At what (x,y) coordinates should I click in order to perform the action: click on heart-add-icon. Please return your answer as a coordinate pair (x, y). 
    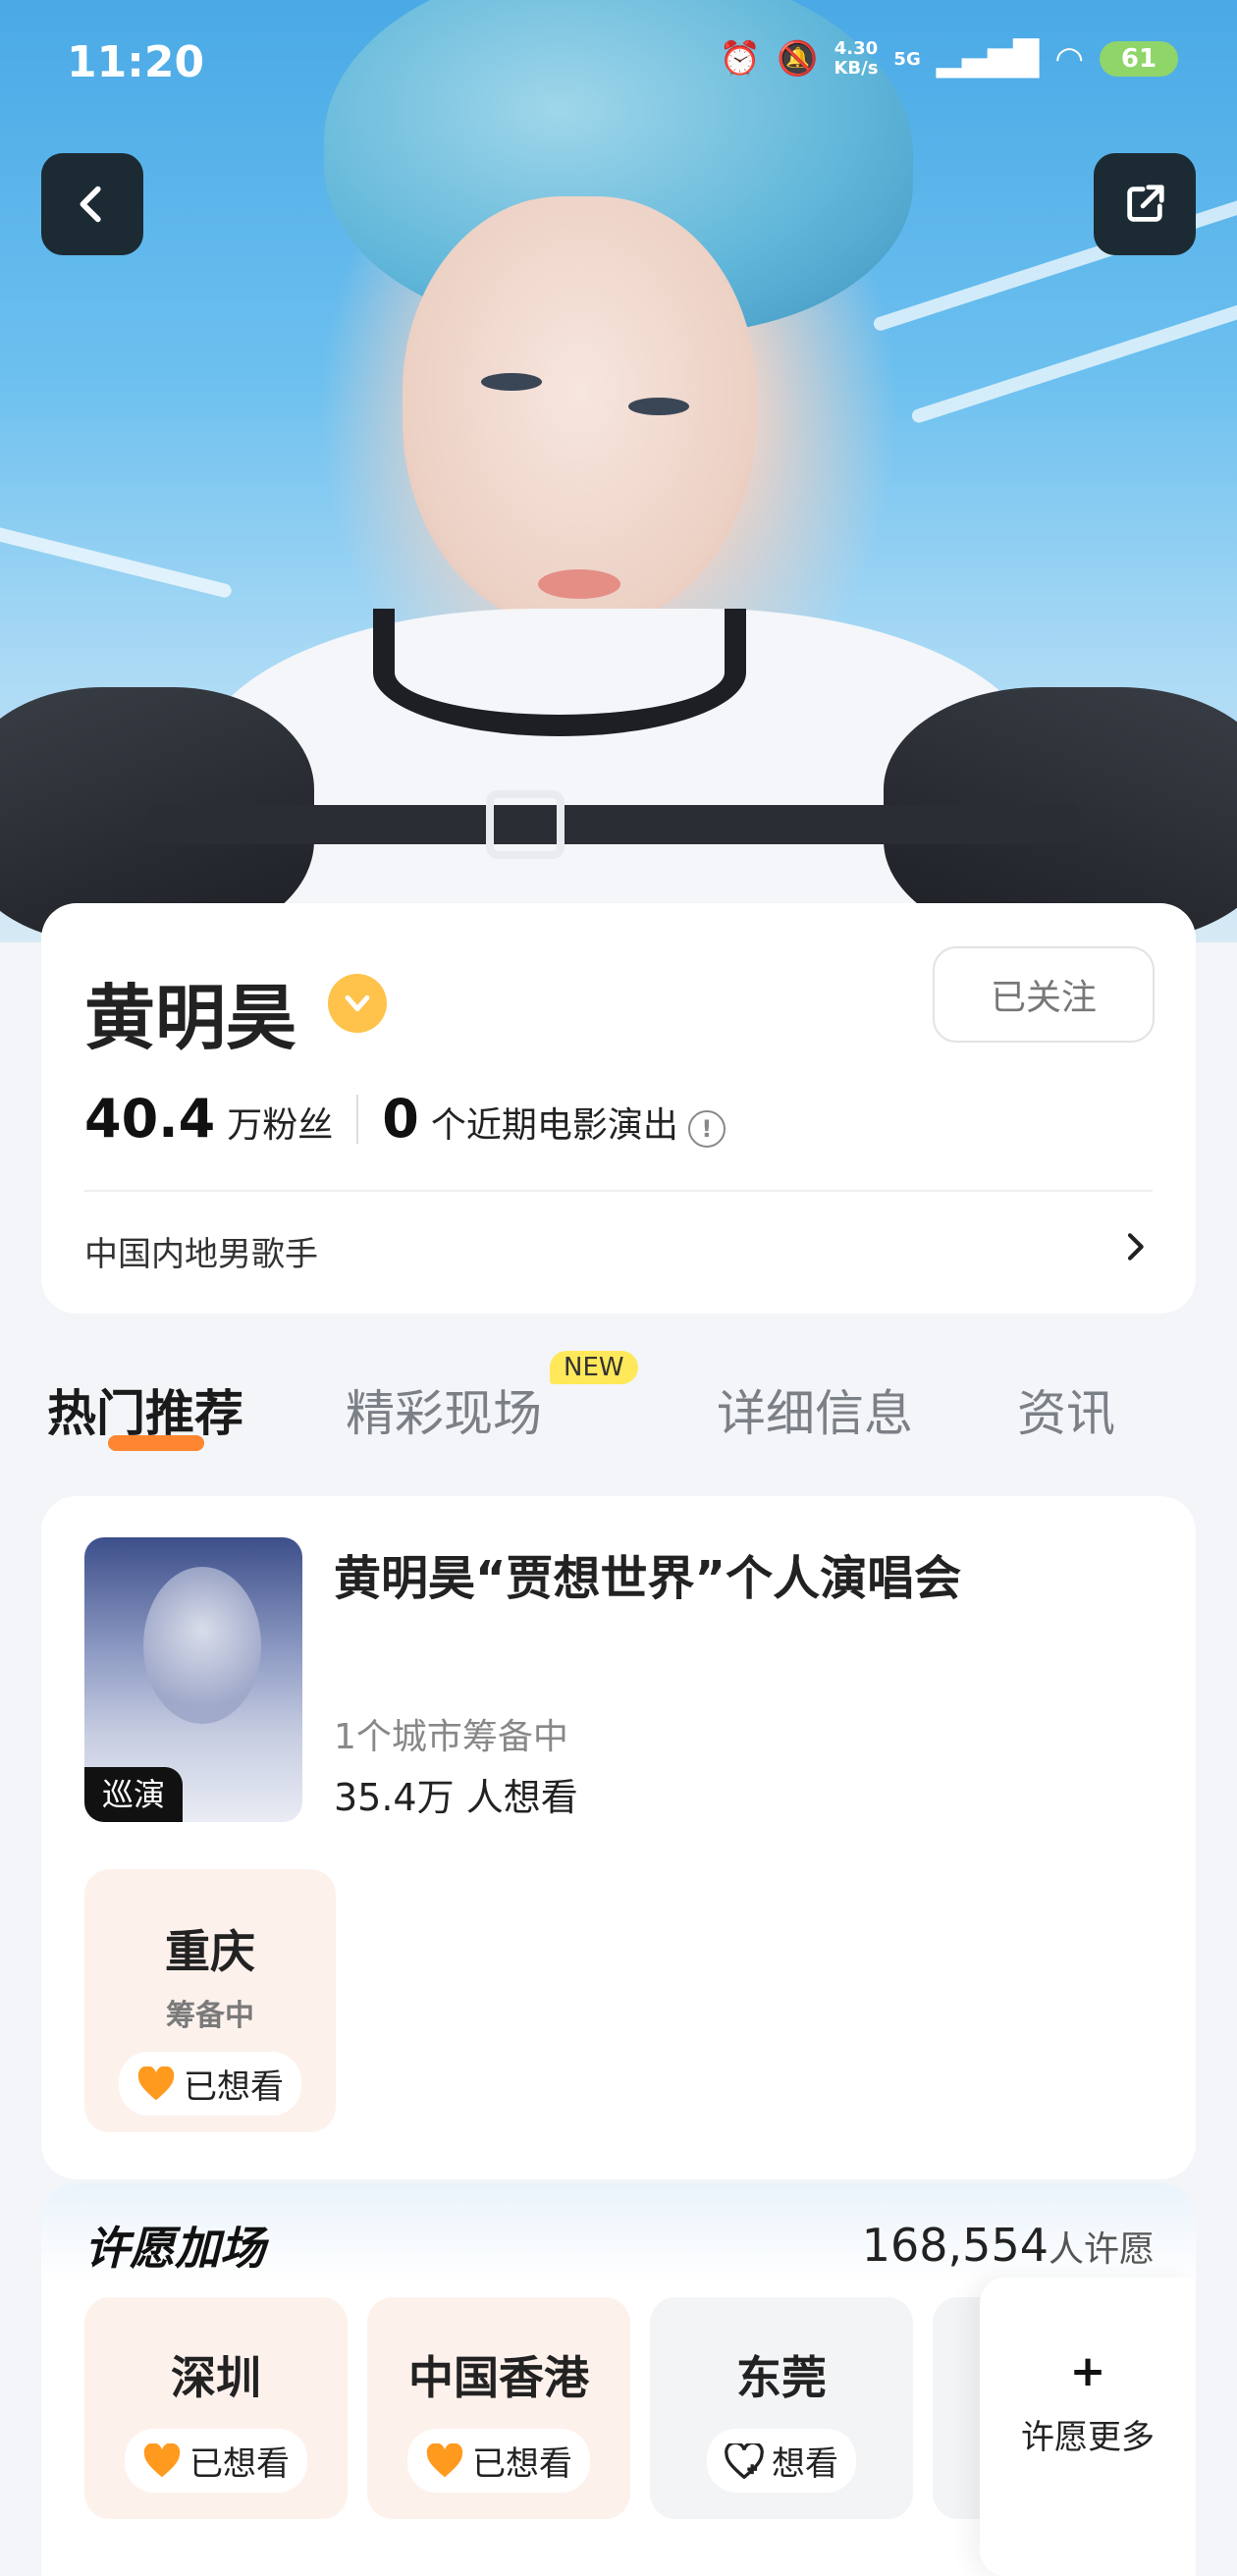
    Looking at the image, I should click on (744, 2460).